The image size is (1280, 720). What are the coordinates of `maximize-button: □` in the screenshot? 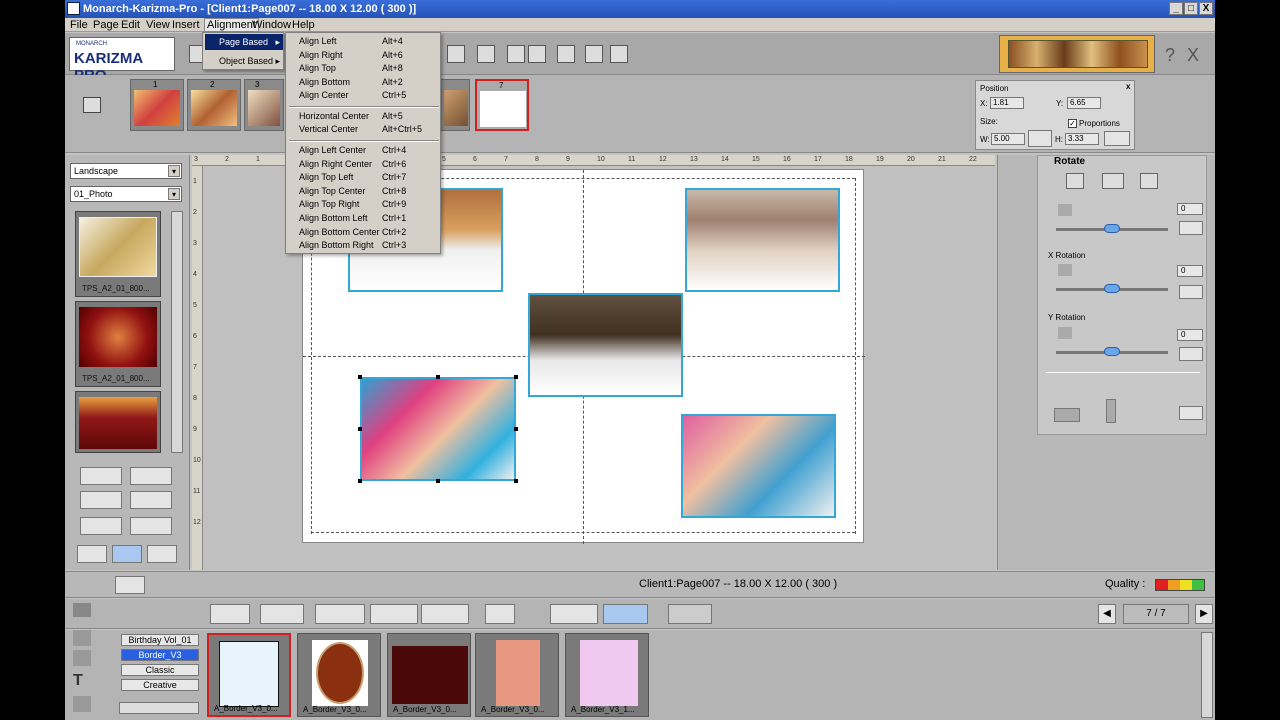 It's located at (1191, 8).